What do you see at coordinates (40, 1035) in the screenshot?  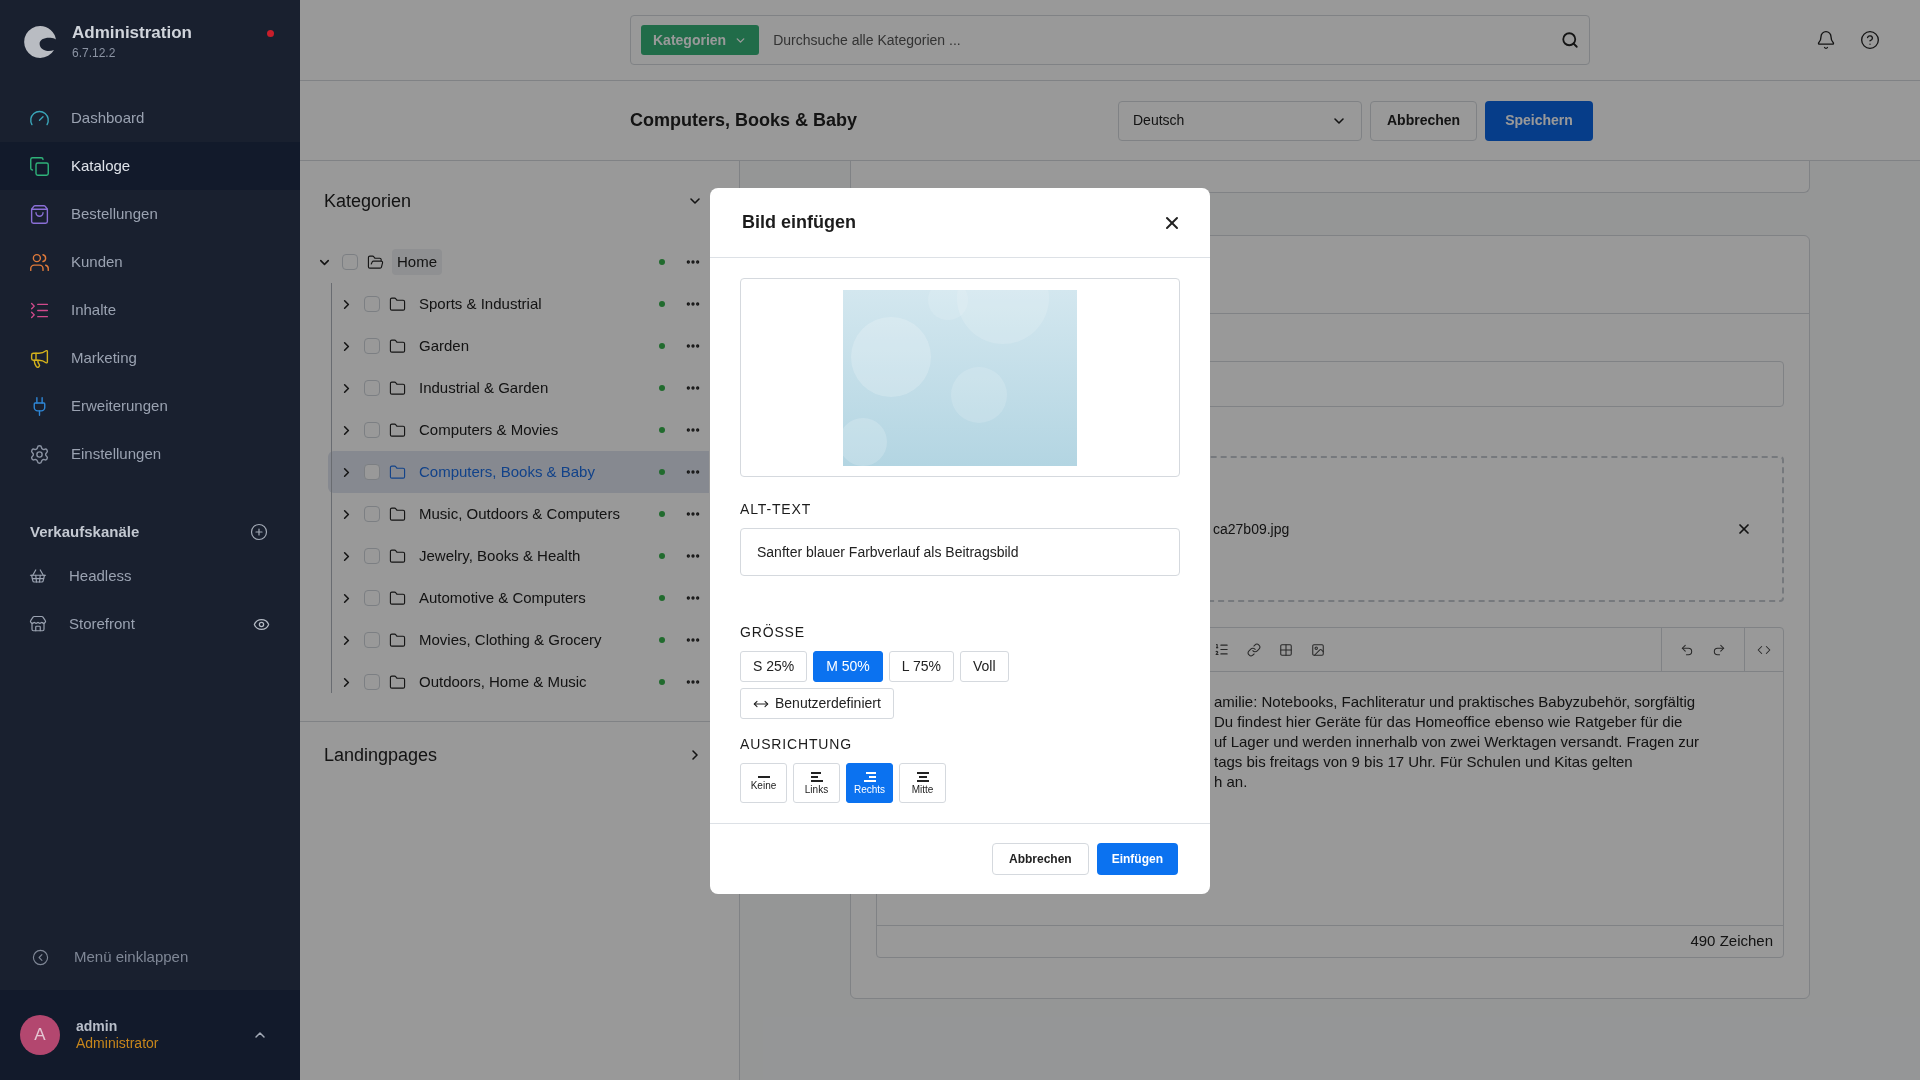 I see `user-avatar: A` at bounding box center [40, 1035].